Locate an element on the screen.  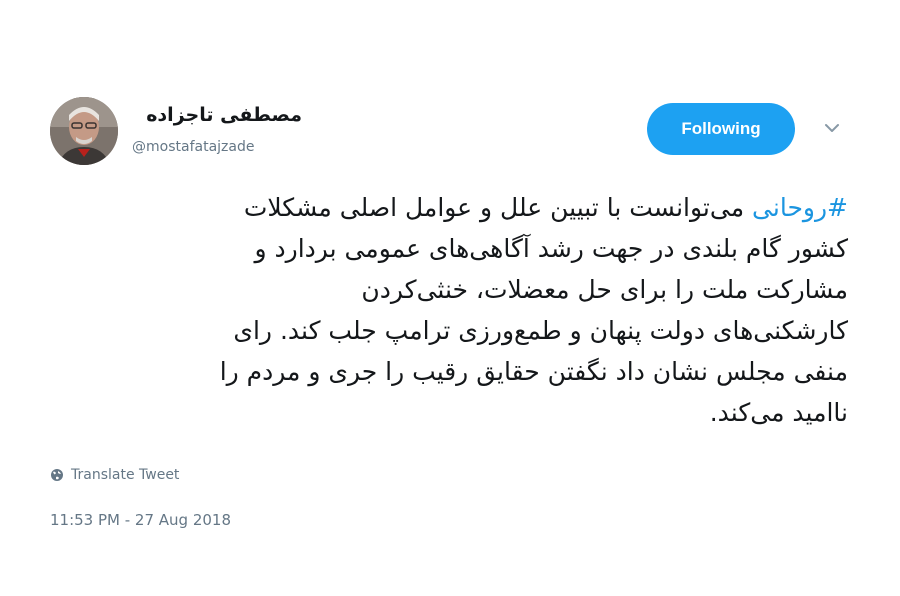
chevron-down-icon is located at coordinates (832, 128).